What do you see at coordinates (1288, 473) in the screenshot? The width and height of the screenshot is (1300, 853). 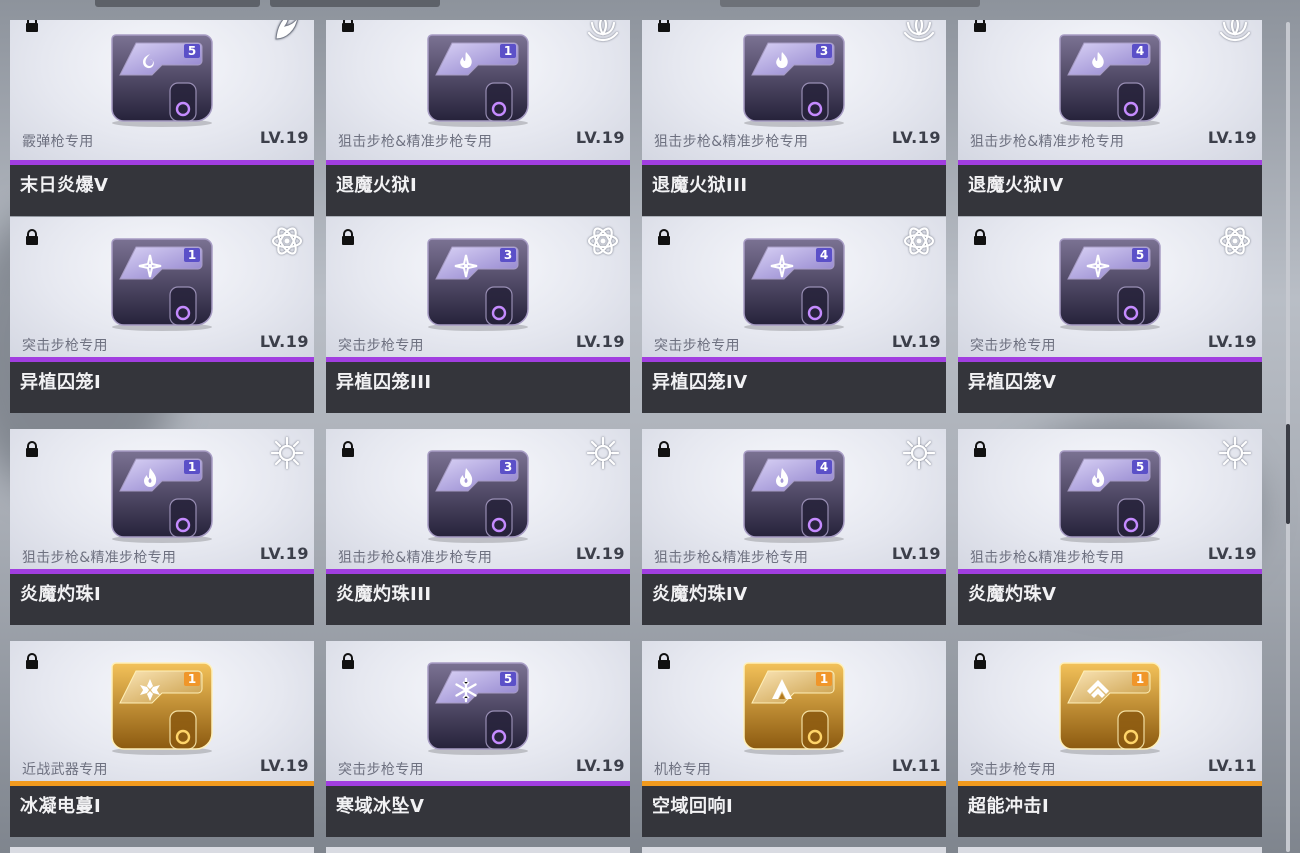 I see `scrollbar-thumb` at bounding box center [1288, 473].